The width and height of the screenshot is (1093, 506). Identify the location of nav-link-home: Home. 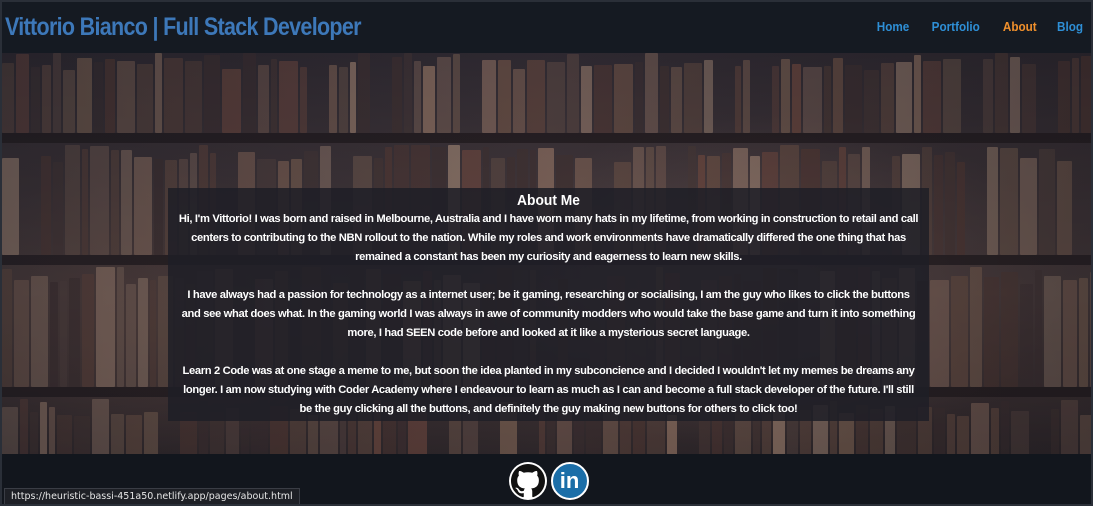
(893, 26).